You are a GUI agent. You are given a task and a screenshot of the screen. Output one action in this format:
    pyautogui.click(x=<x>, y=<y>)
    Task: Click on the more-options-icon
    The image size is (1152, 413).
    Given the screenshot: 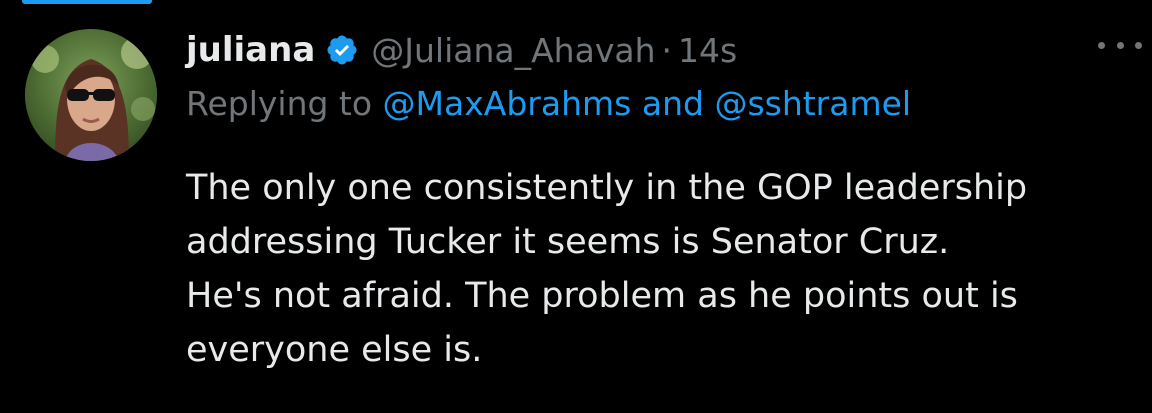 What is the action you would take?
    pyautogui.click(x=1120, y=45)
    